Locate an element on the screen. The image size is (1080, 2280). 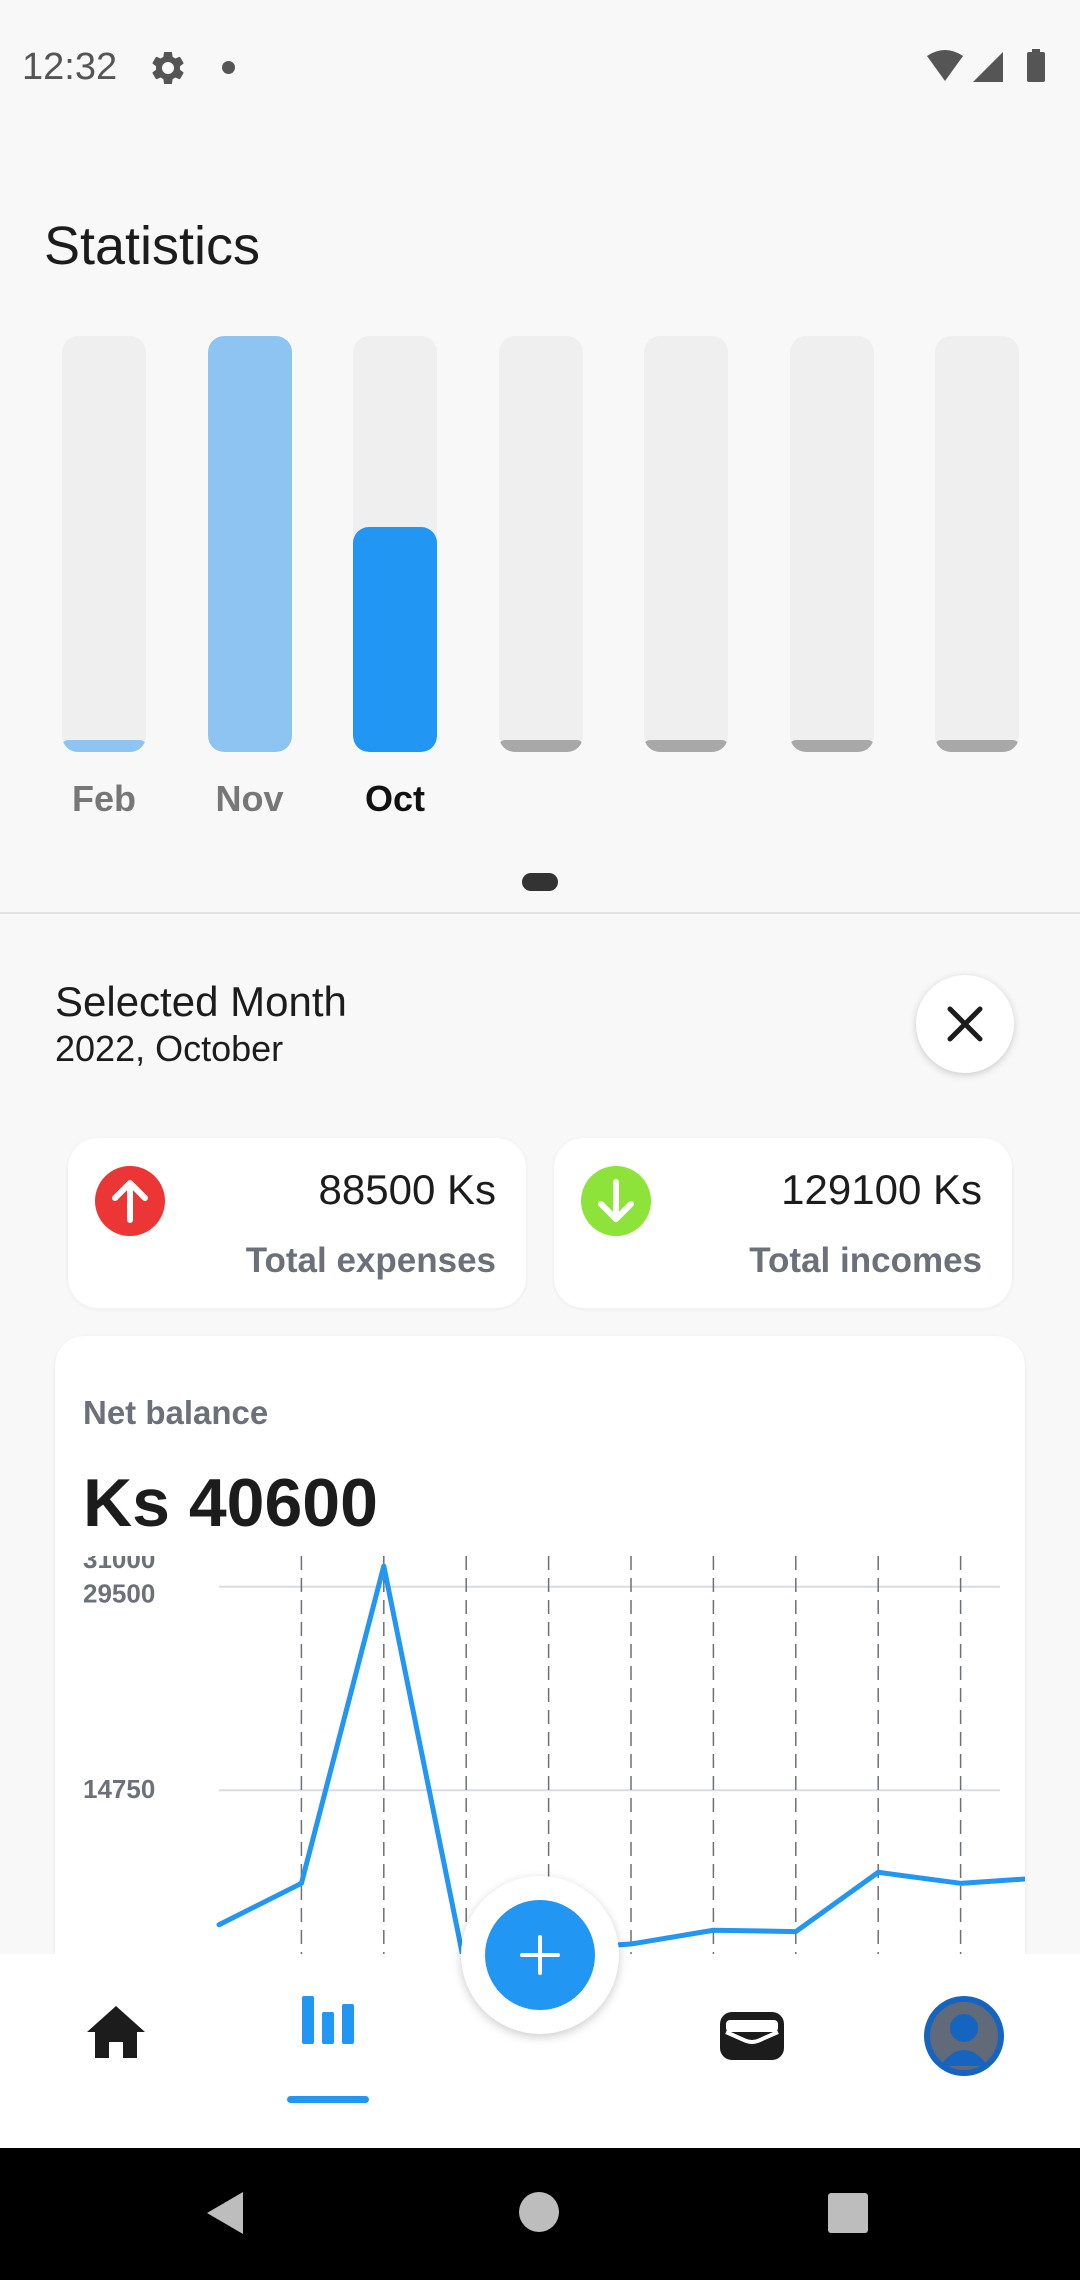
close-button is located at coordinates (965, 1024).